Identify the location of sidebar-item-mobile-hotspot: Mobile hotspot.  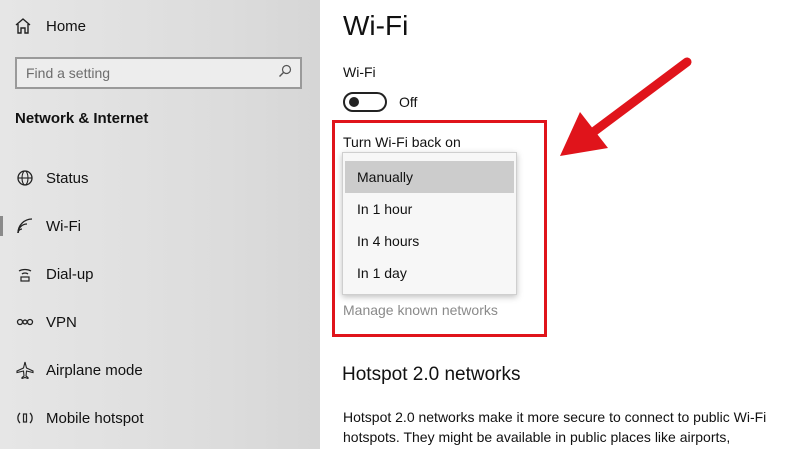
(160, 418).